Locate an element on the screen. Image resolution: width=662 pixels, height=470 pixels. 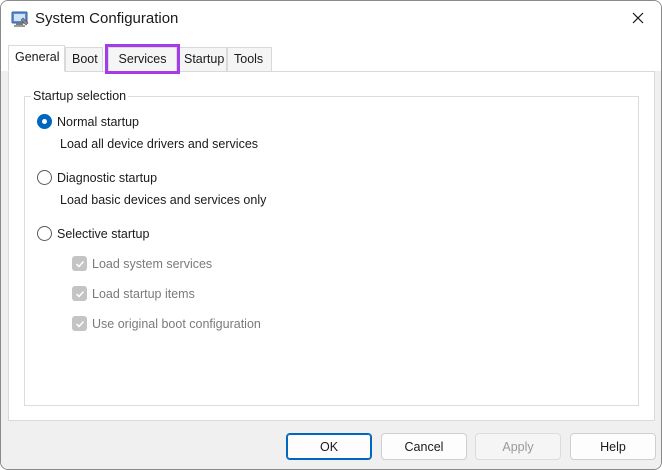
use-original-boot-config-checkbox: Use original boot configuration is located at coordinates (166, 323).